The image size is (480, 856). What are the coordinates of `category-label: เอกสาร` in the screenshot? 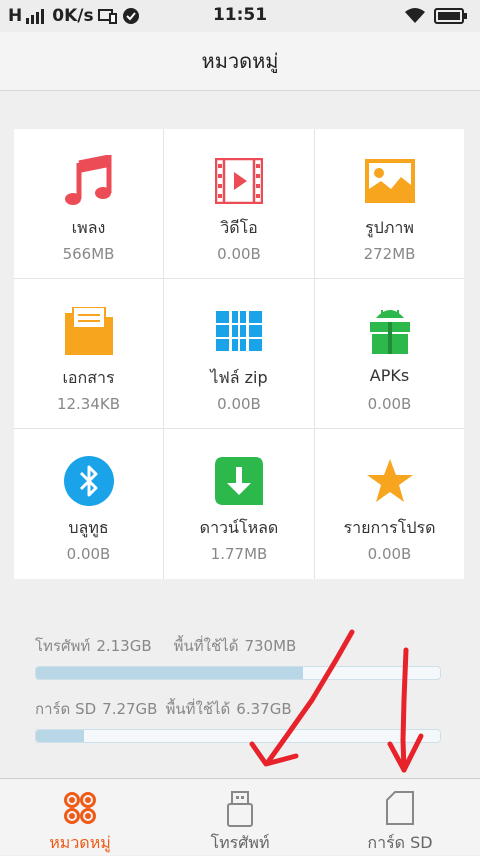 It's located at (88, 377).